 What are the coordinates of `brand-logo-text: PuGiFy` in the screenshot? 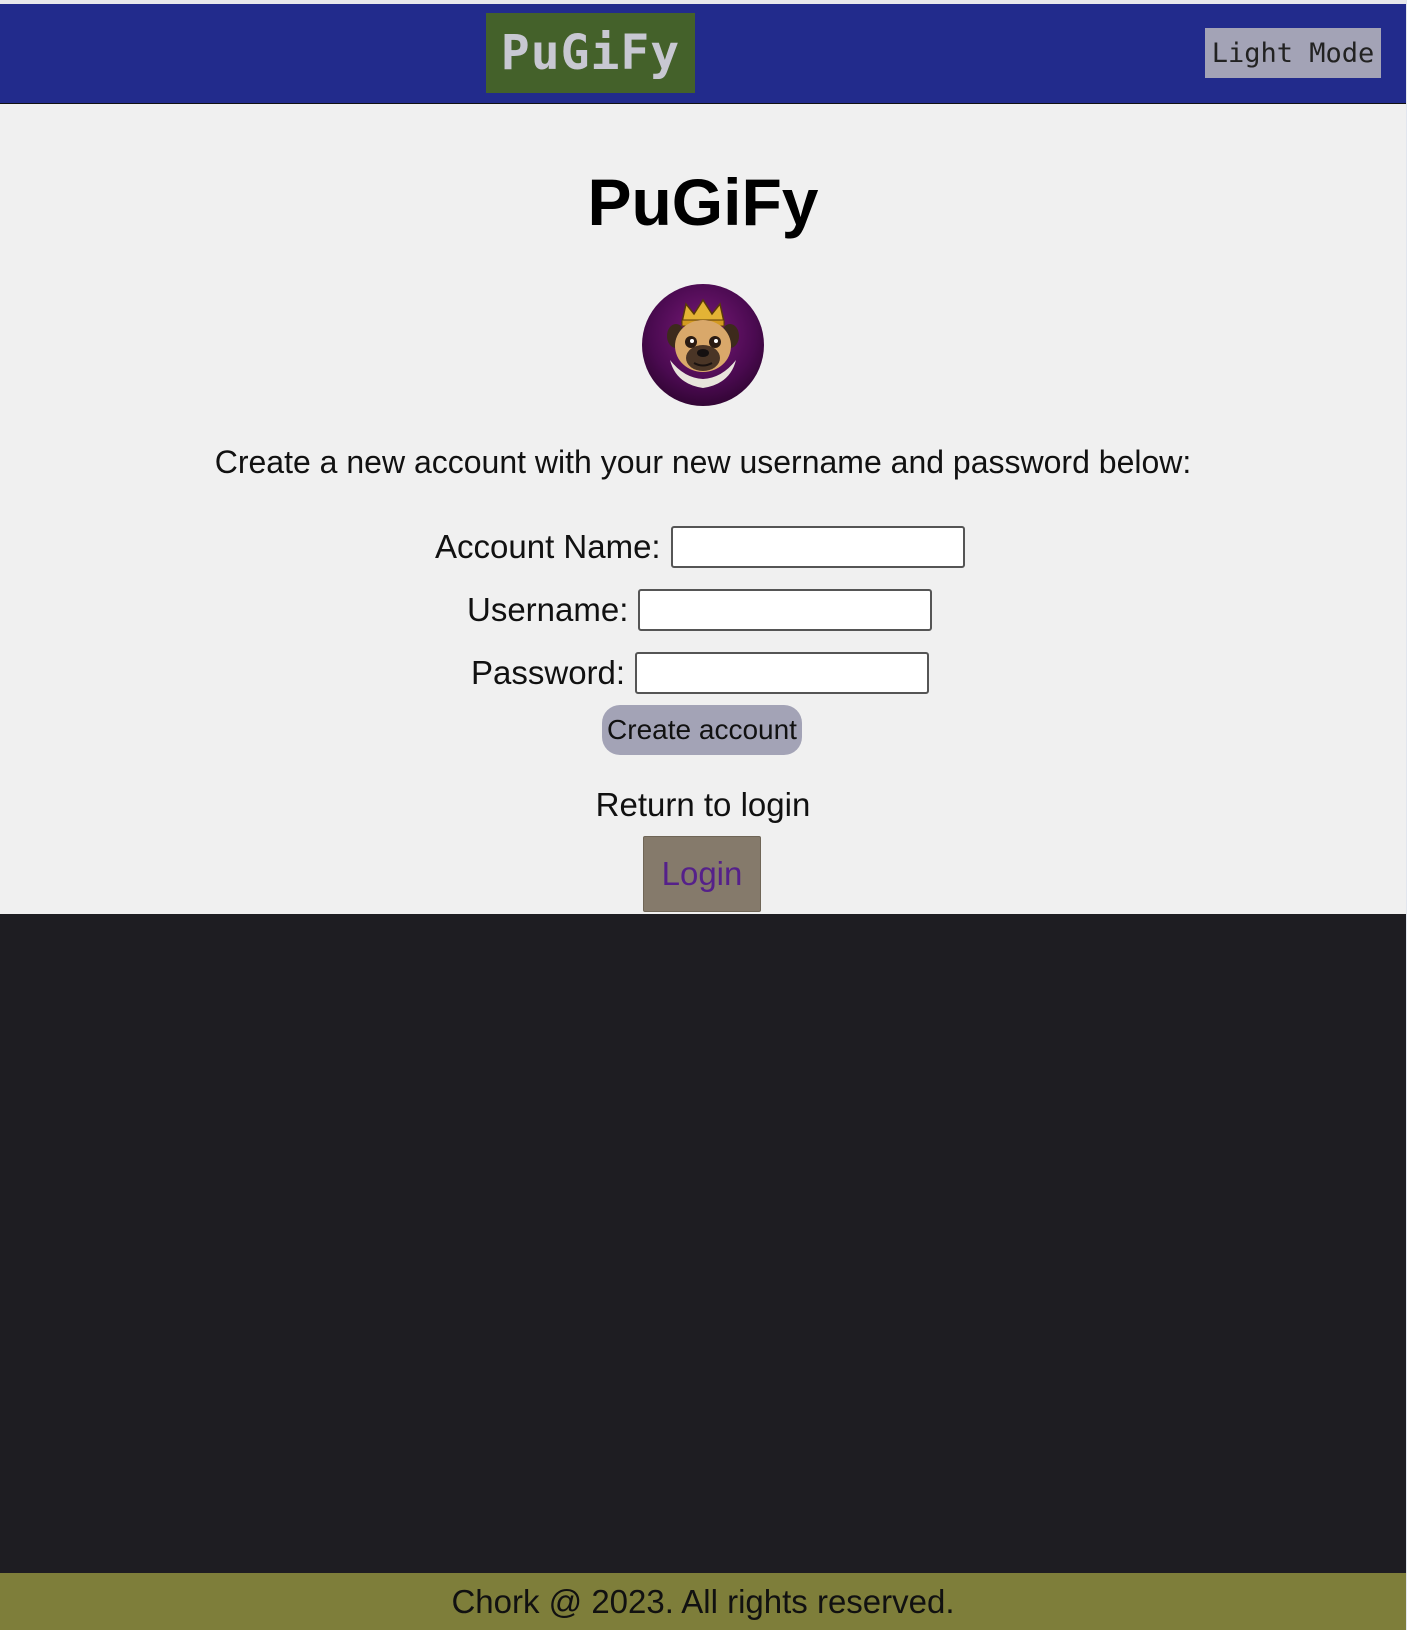 It's located at (590, 53).